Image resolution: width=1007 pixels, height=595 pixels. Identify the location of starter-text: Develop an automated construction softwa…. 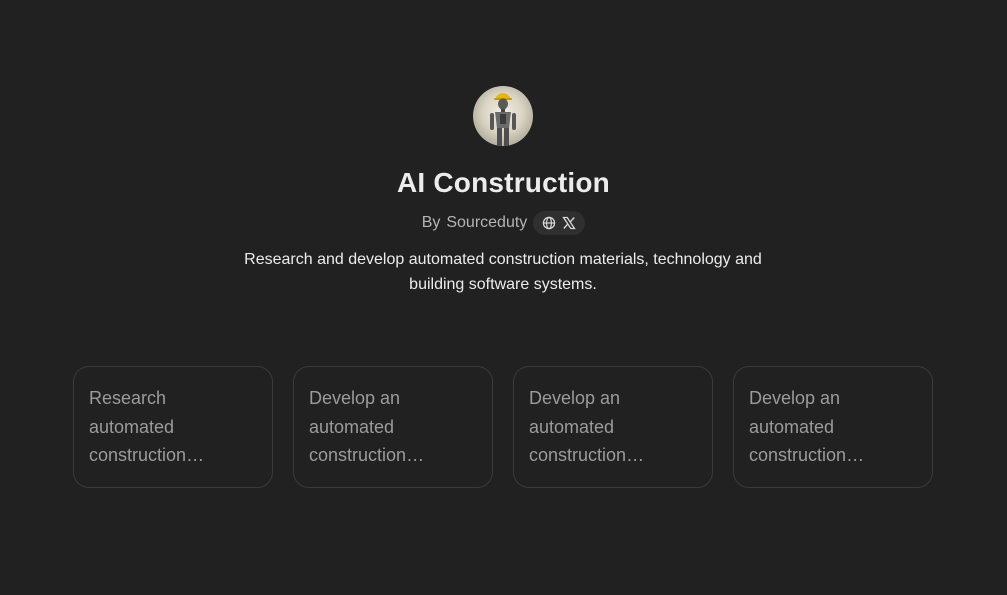
(798, 426).